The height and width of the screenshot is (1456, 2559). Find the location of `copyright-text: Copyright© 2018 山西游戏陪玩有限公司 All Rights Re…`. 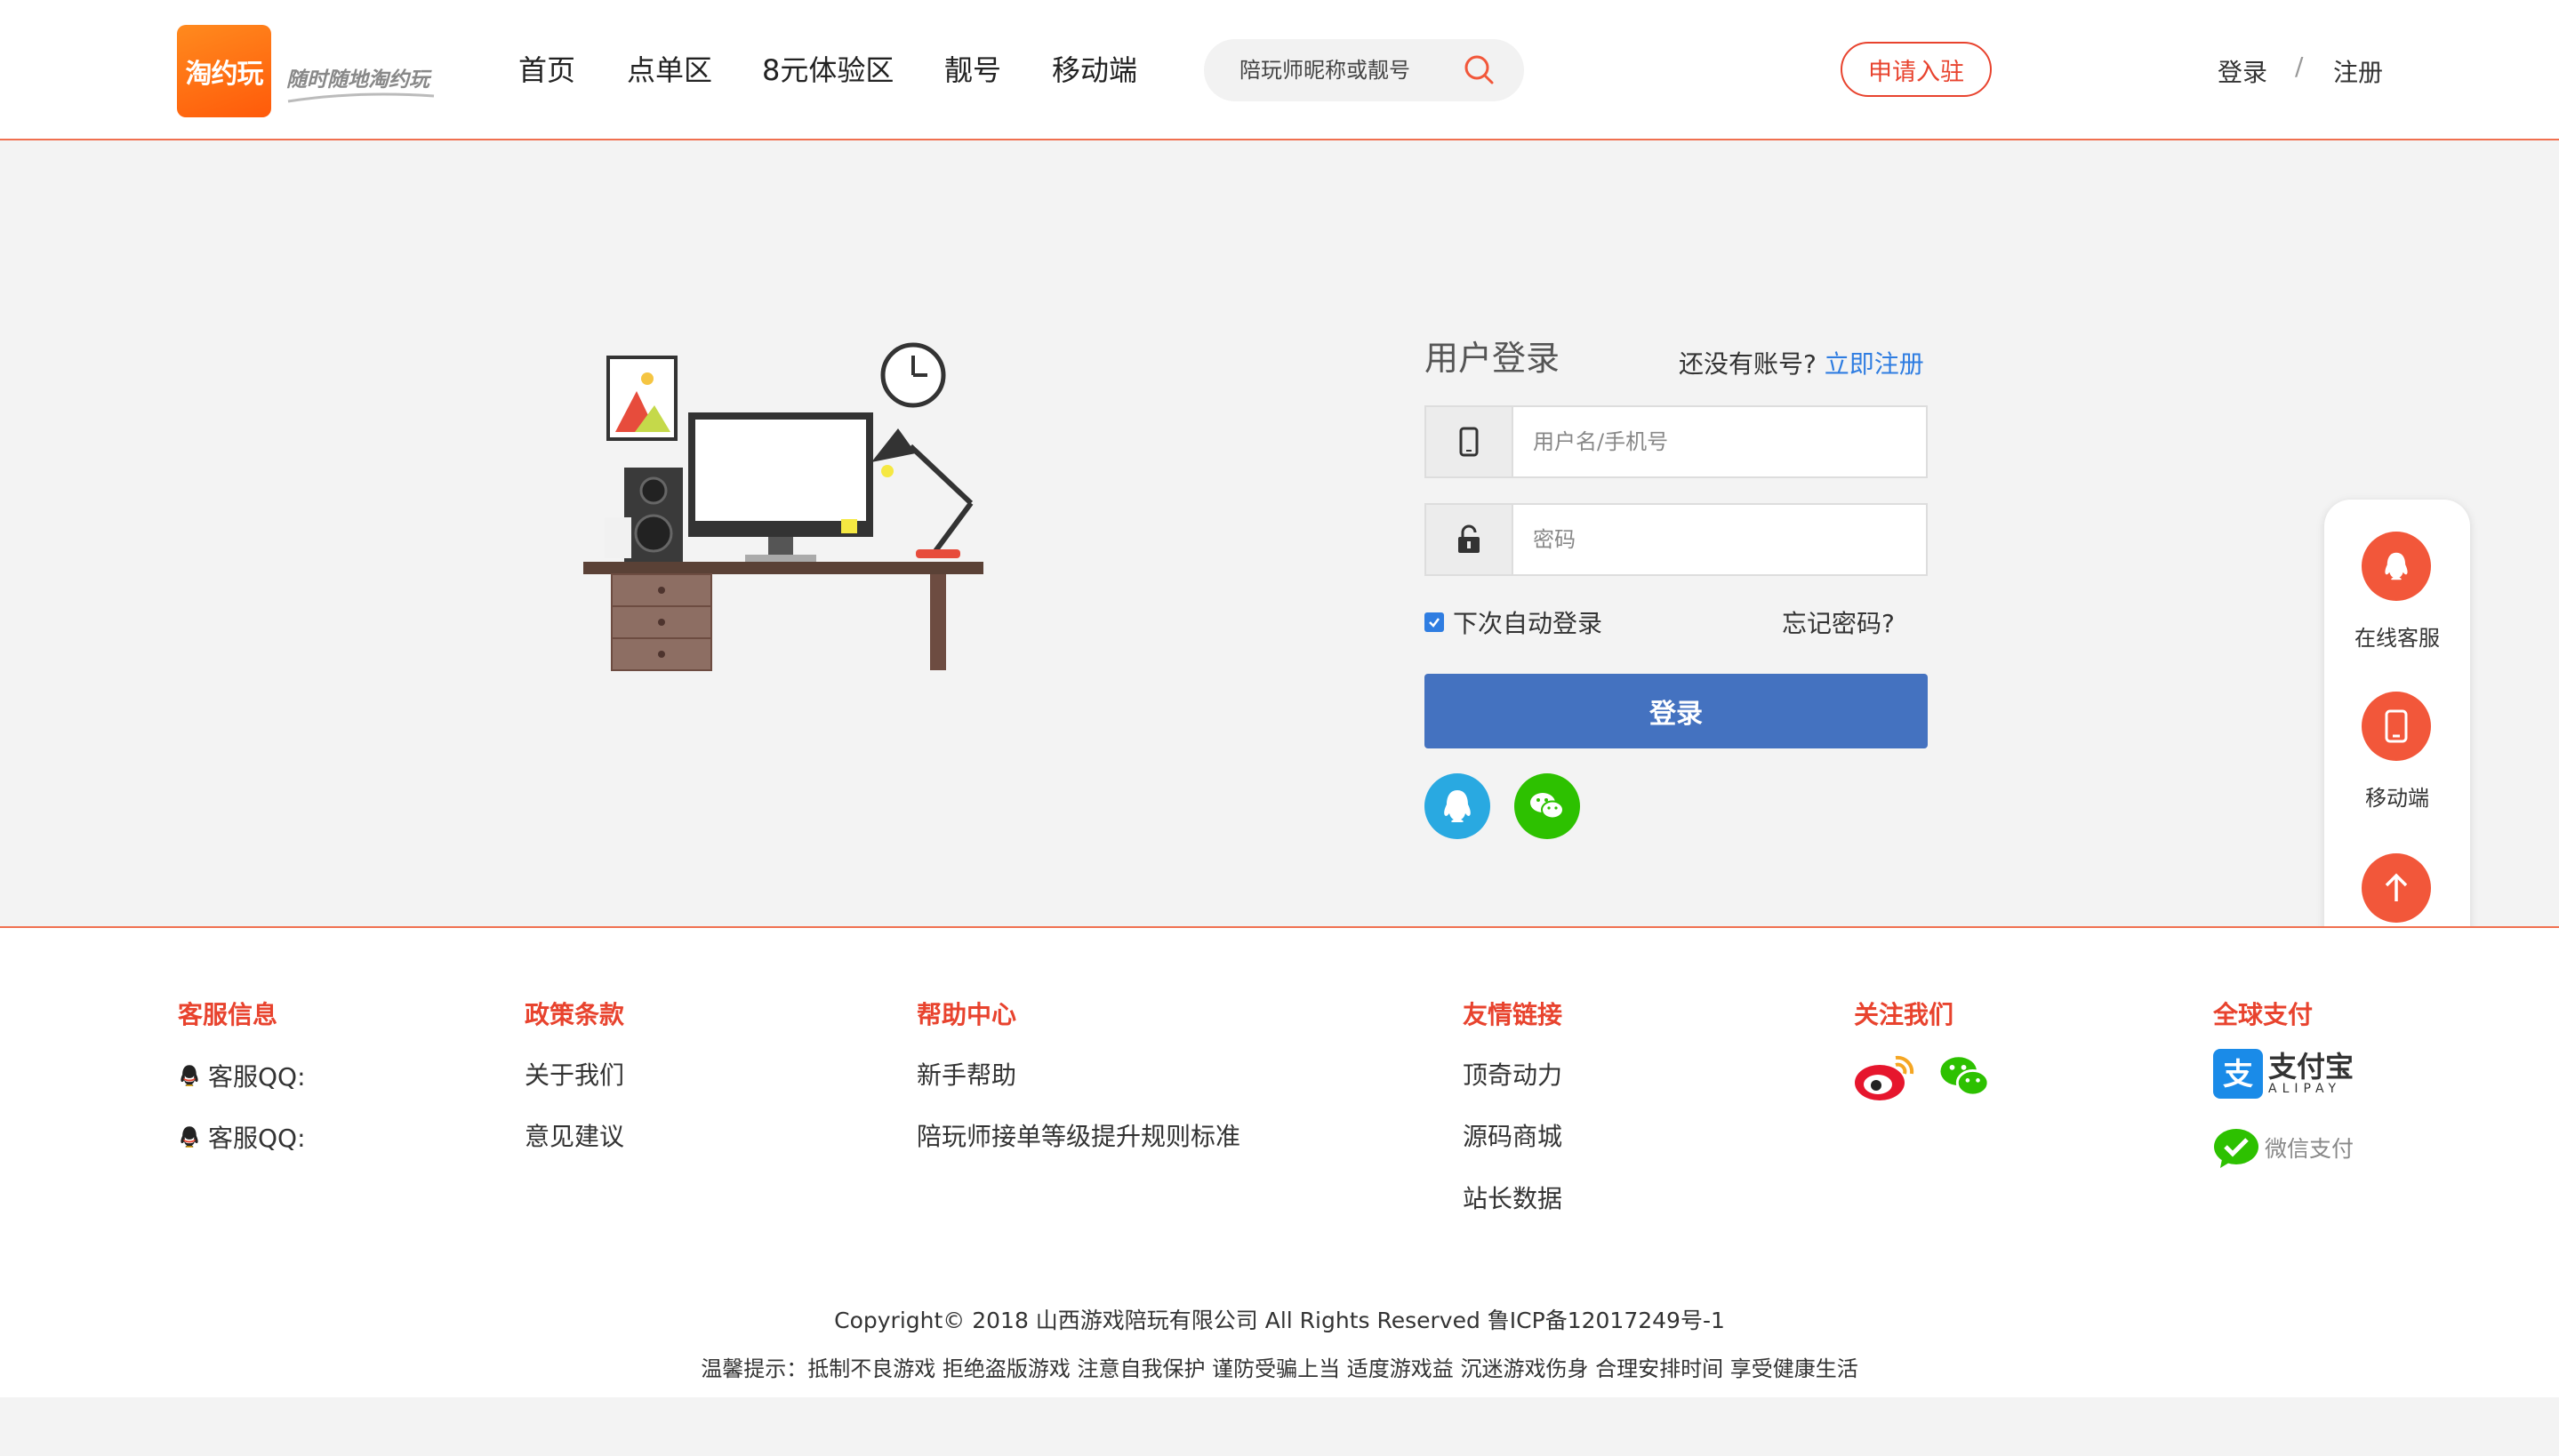

copyright-text: Copyright© 2018 山西游戏陪玩有限公司 All Rights Re… is located at coordinates (1279, 1320).